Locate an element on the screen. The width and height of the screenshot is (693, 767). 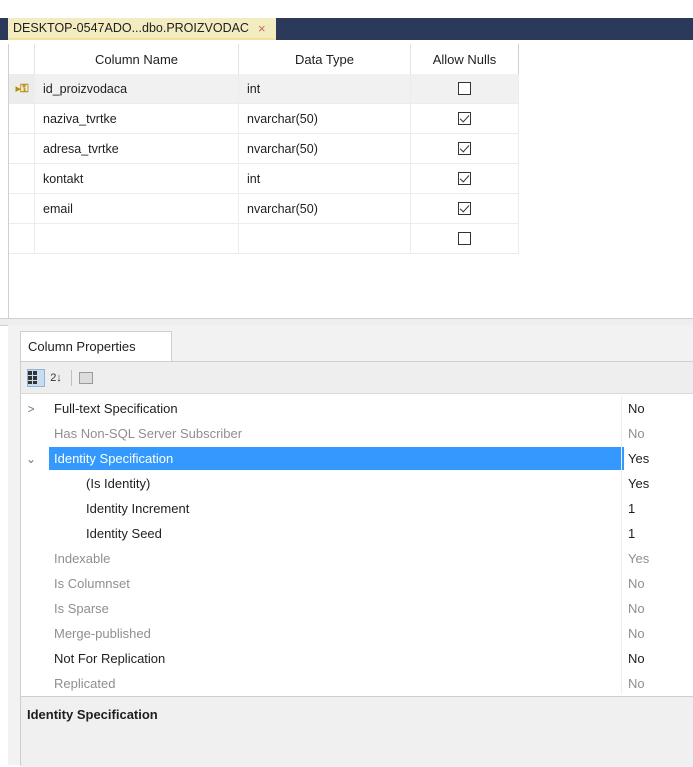
document-tab-title: DESKTOP-0547ADO...dbo.PROIZVODAC is located at coordinates (131, 28).